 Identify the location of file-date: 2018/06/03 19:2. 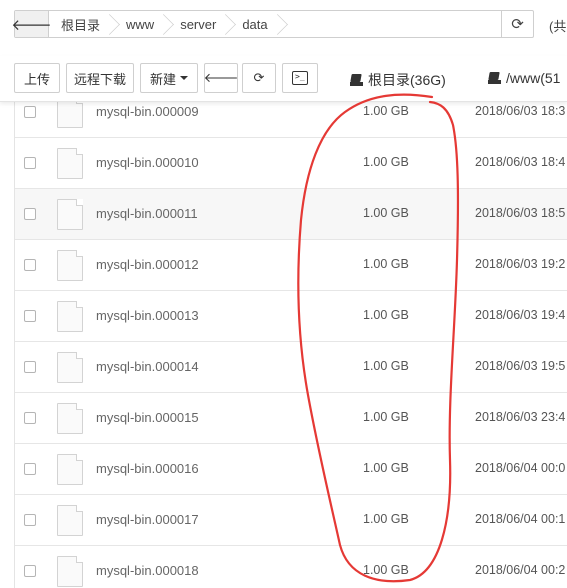
(520, 264).